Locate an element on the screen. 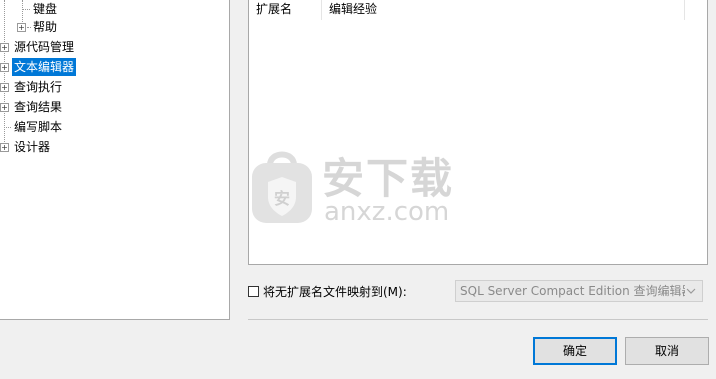 The width and height of the screenshot is (716, 379). tree-item-label-selected: 文本编辑器 is located at coordinates (44, 67).